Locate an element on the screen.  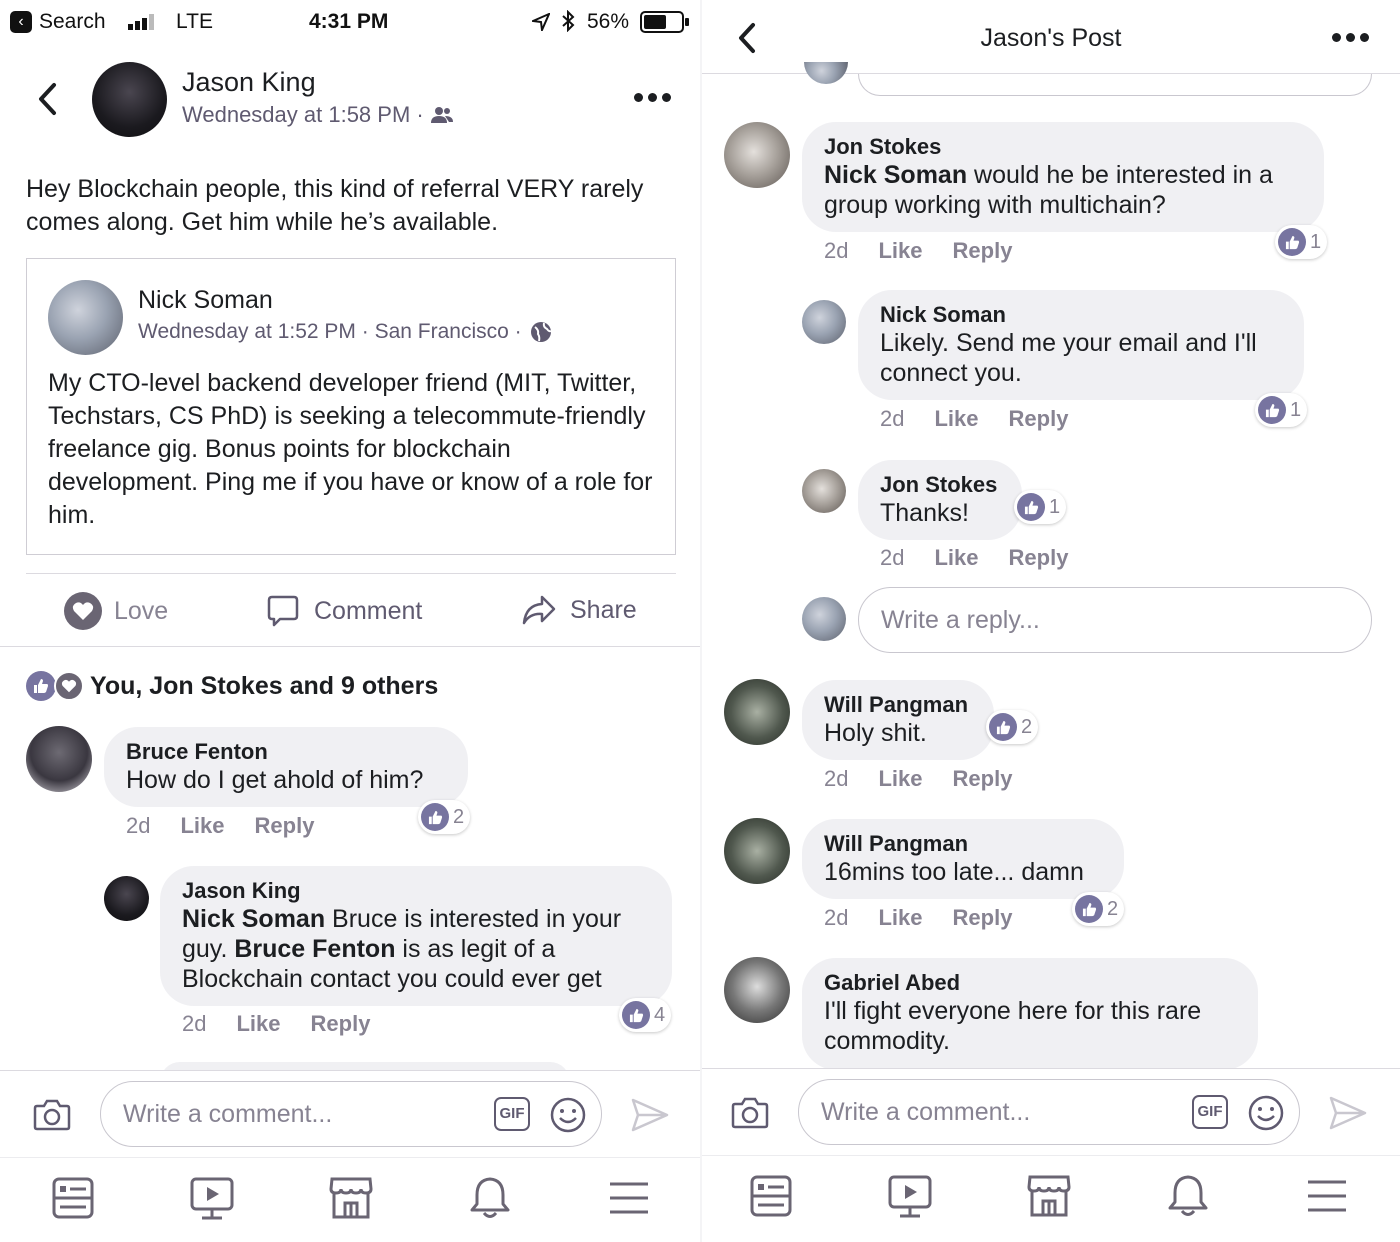
back-chevron-icon is located at coordinates (47, 99).